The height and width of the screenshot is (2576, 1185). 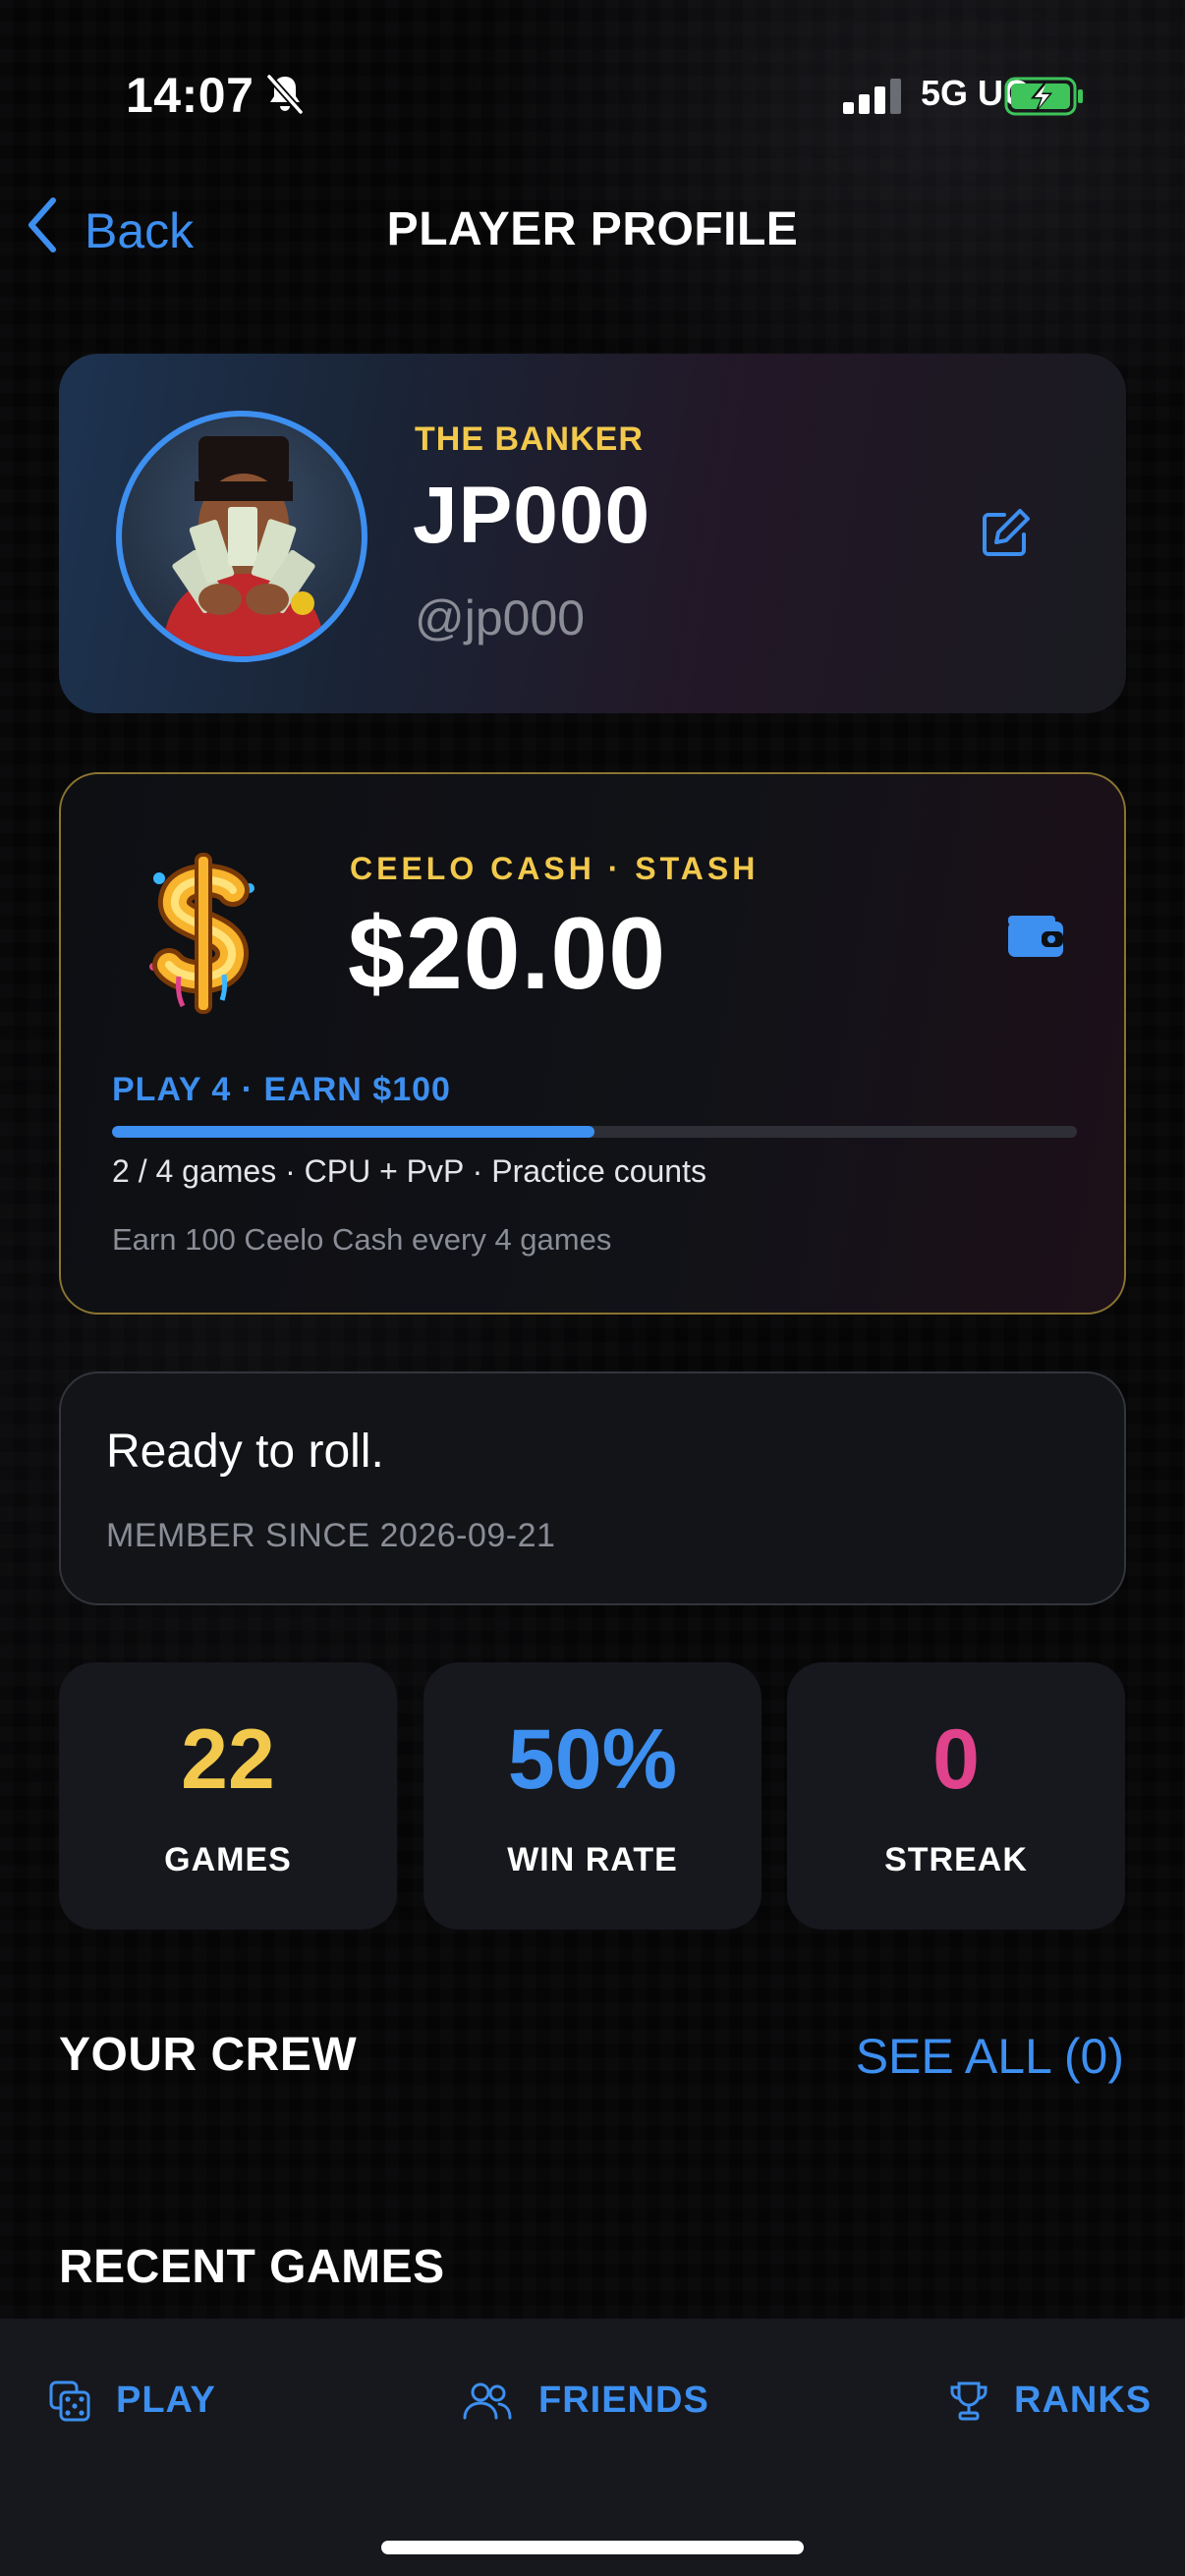 I want to click on progress-fill, so click(x=353, y=1132).